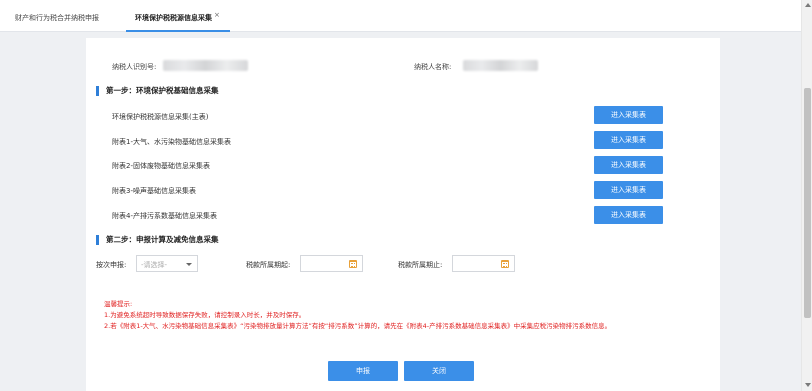  What do you see at coordinates (268, 265) in the screenshot?
I see `period-start-label: 税款所属期起:` at bounding box center [268, 265].